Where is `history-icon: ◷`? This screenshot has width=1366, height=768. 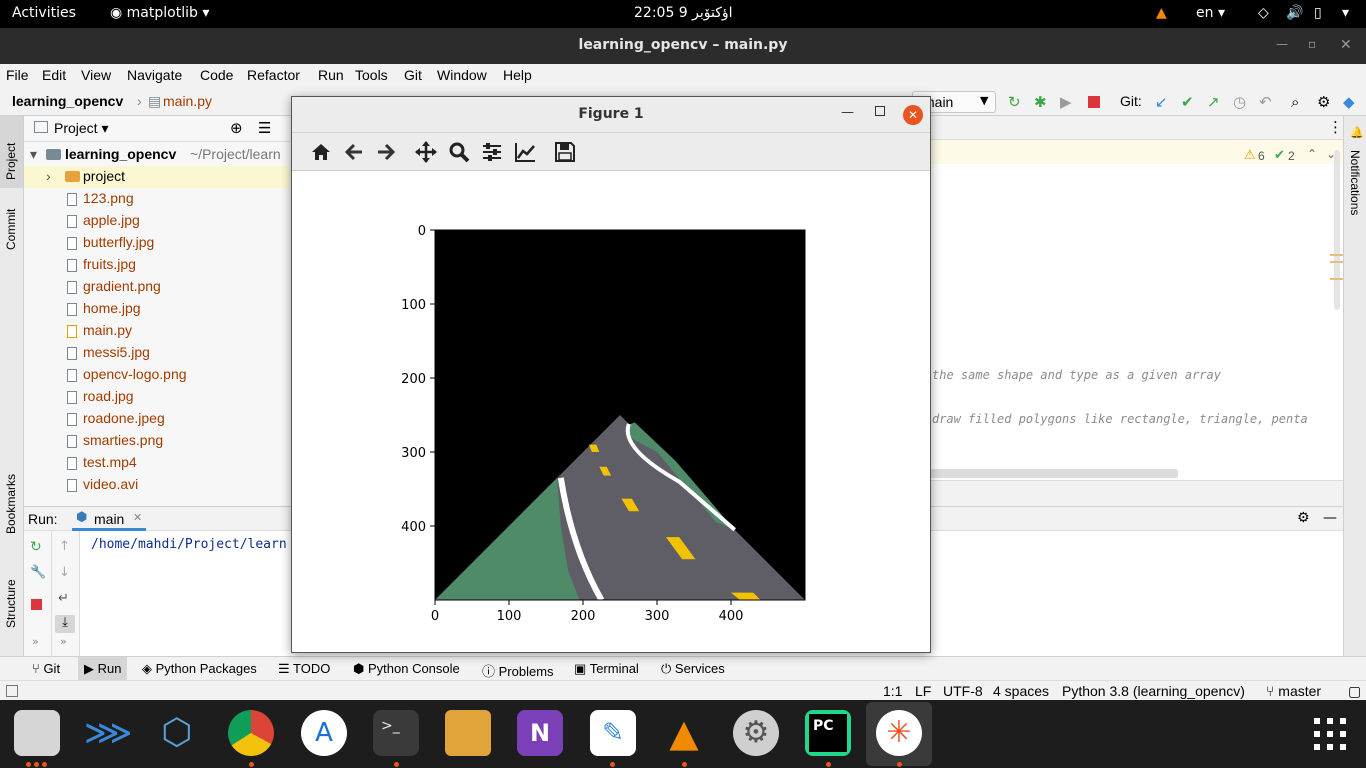
history-icon: ◷ is located at coordinates (1239, 102).